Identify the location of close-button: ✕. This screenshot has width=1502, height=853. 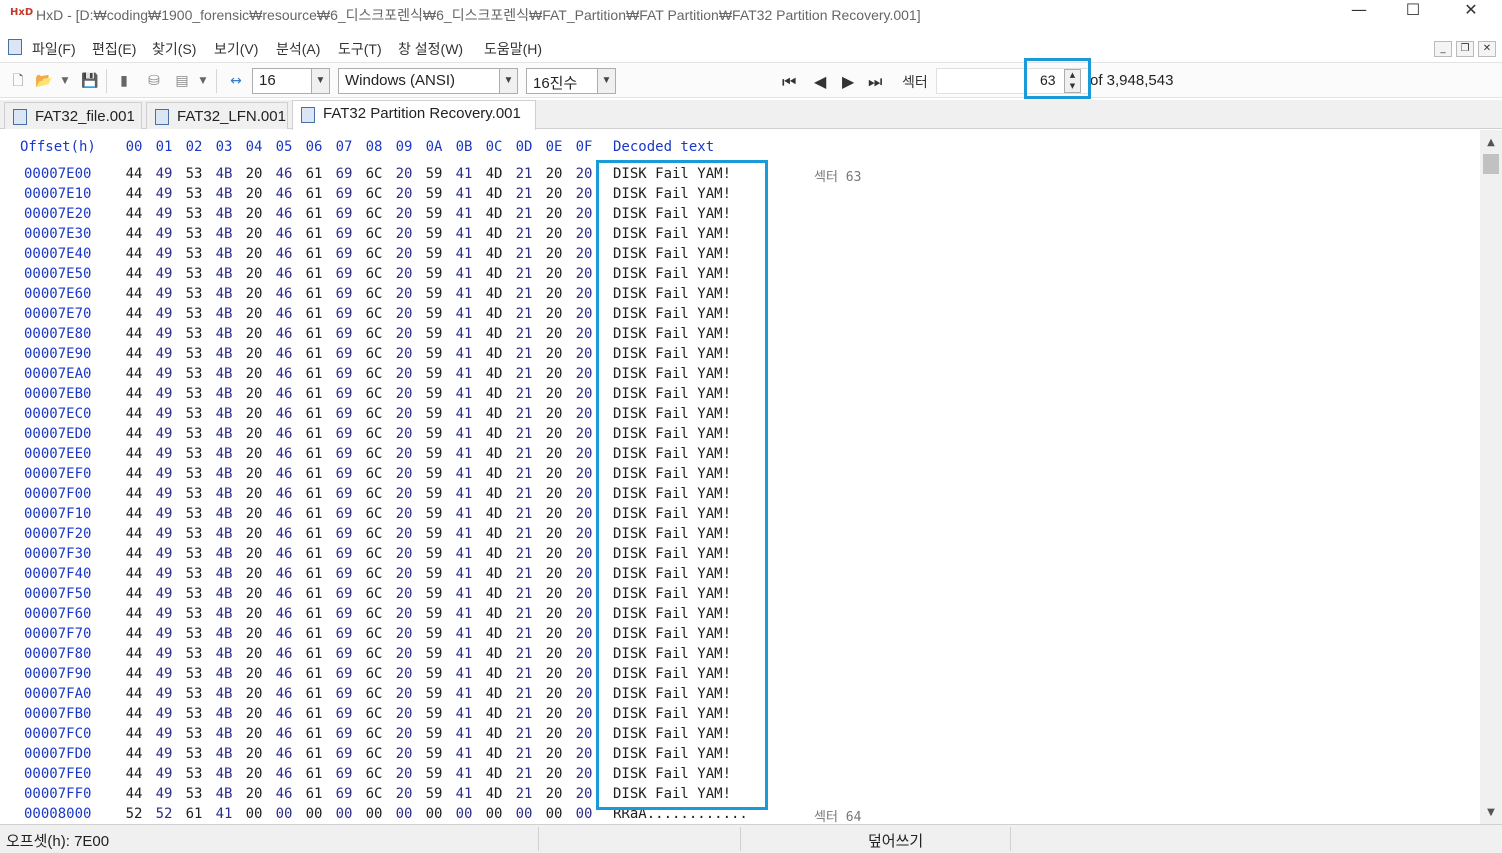
(1471, 14).